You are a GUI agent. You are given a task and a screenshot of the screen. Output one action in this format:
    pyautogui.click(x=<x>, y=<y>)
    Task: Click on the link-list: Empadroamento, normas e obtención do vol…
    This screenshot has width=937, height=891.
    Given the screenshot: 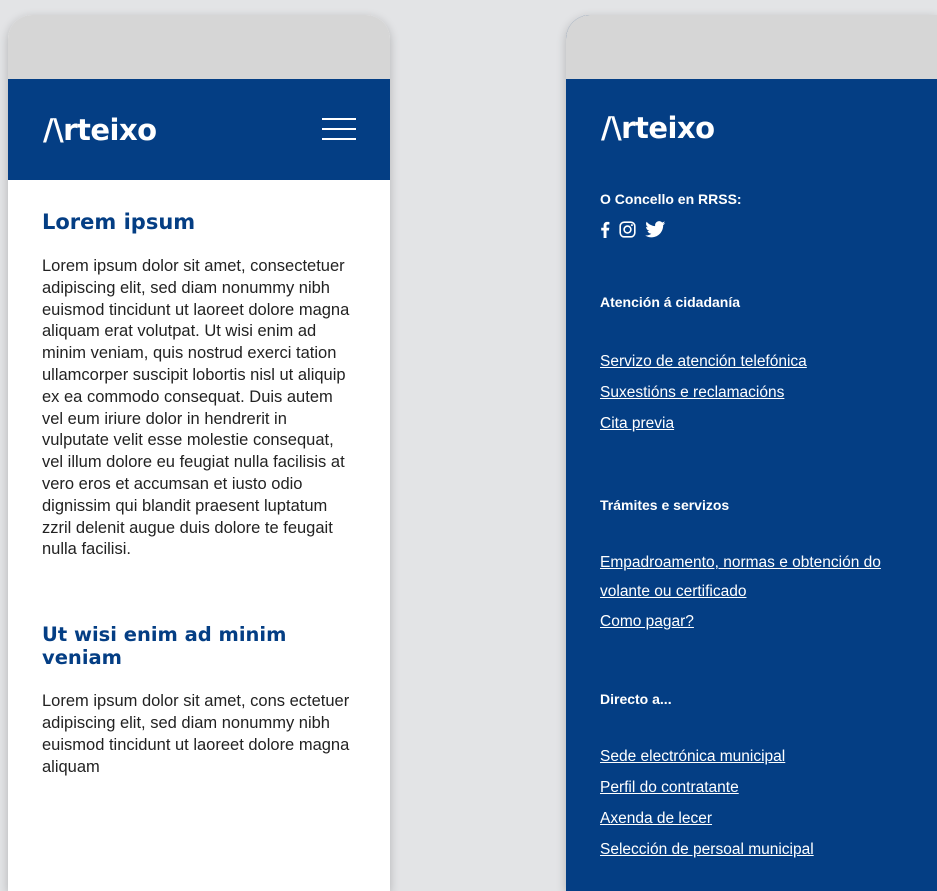 What is the action you would take?
    pyautogui.click(x=760, y=592)
    